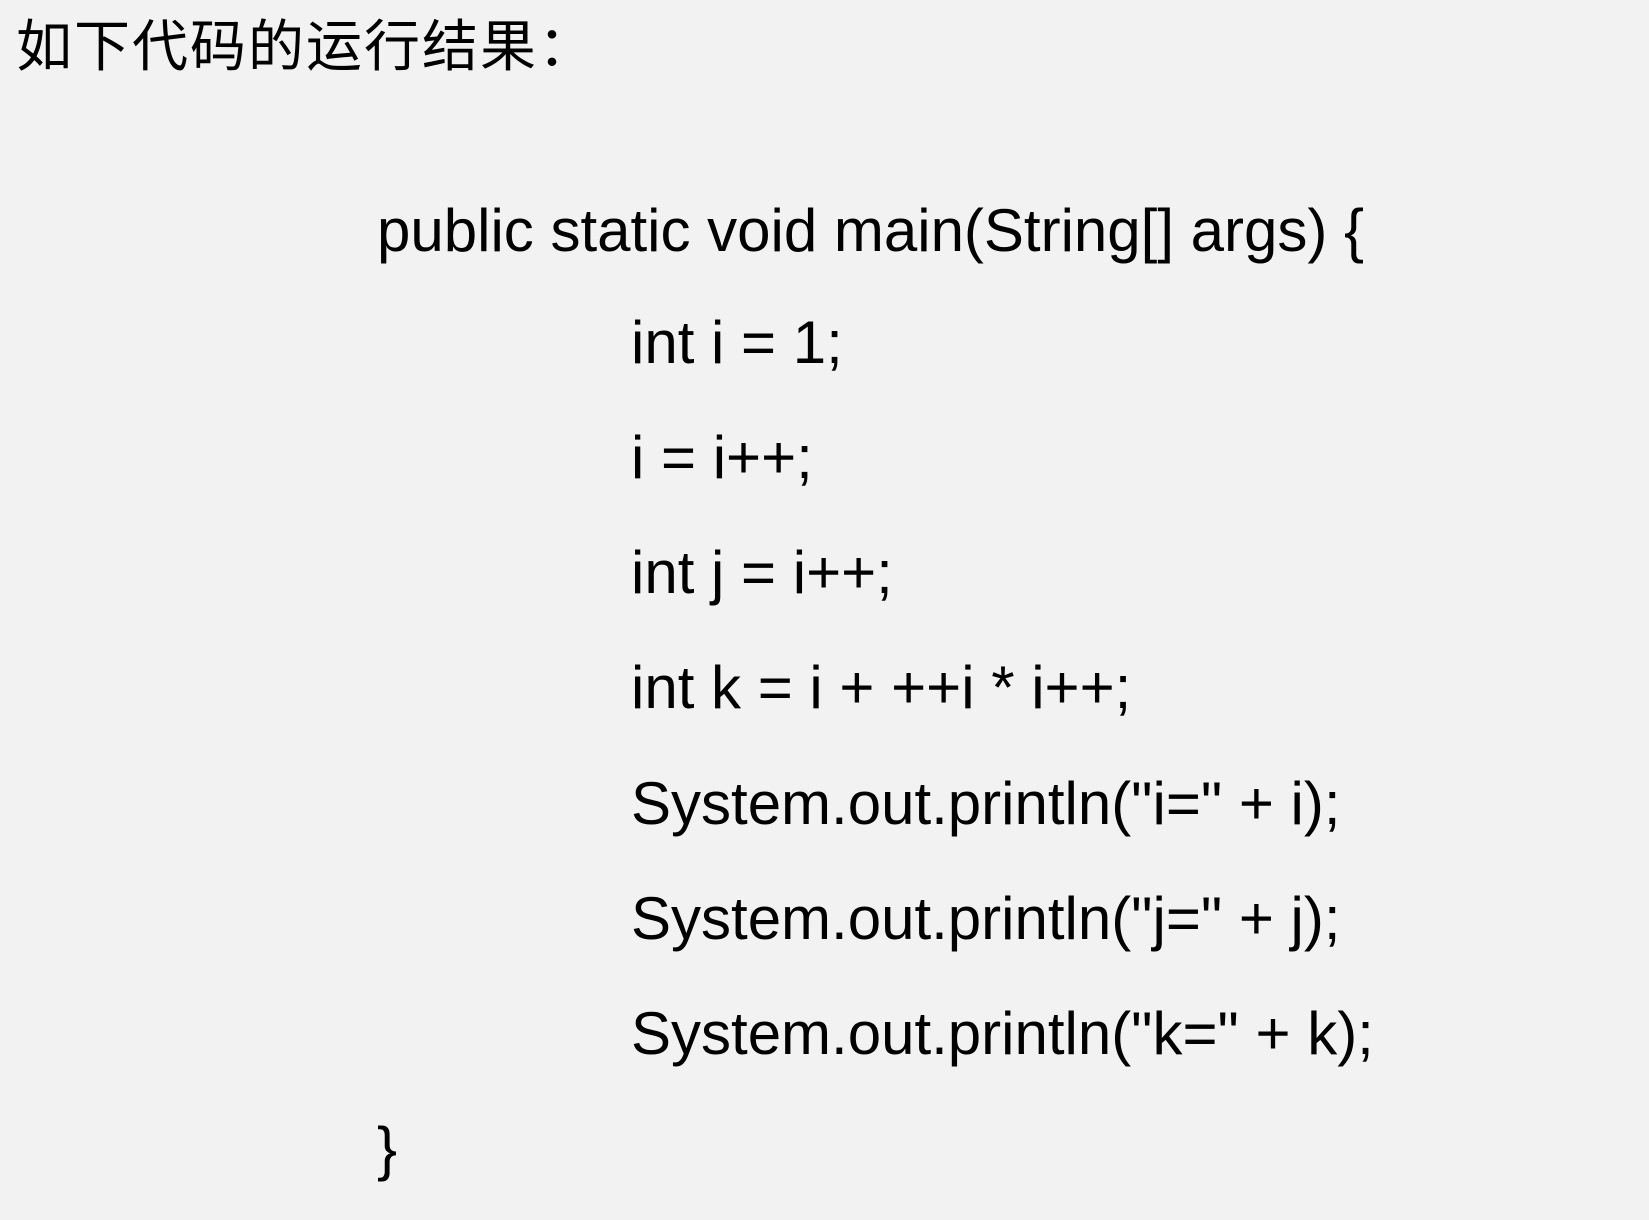  Describe the element at coordinates (762, 572) in the screenshot. I see `code-line: int j = i++;` at that location.